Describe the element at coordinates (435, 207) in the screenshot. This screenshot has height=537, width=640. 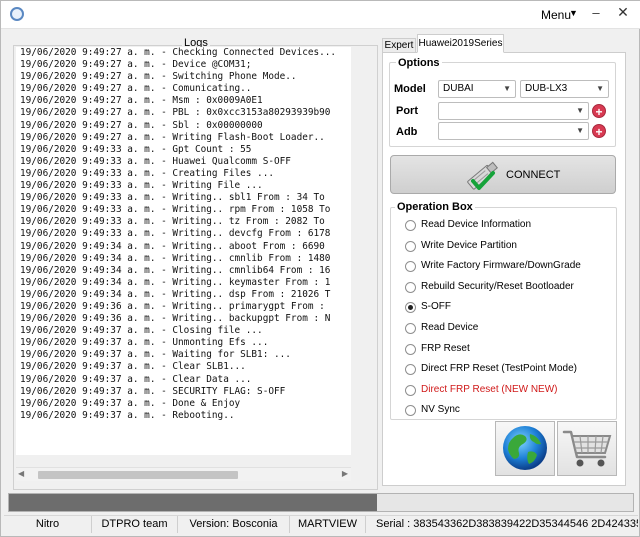
I see `operation-box-title: Operation Box` at that location.